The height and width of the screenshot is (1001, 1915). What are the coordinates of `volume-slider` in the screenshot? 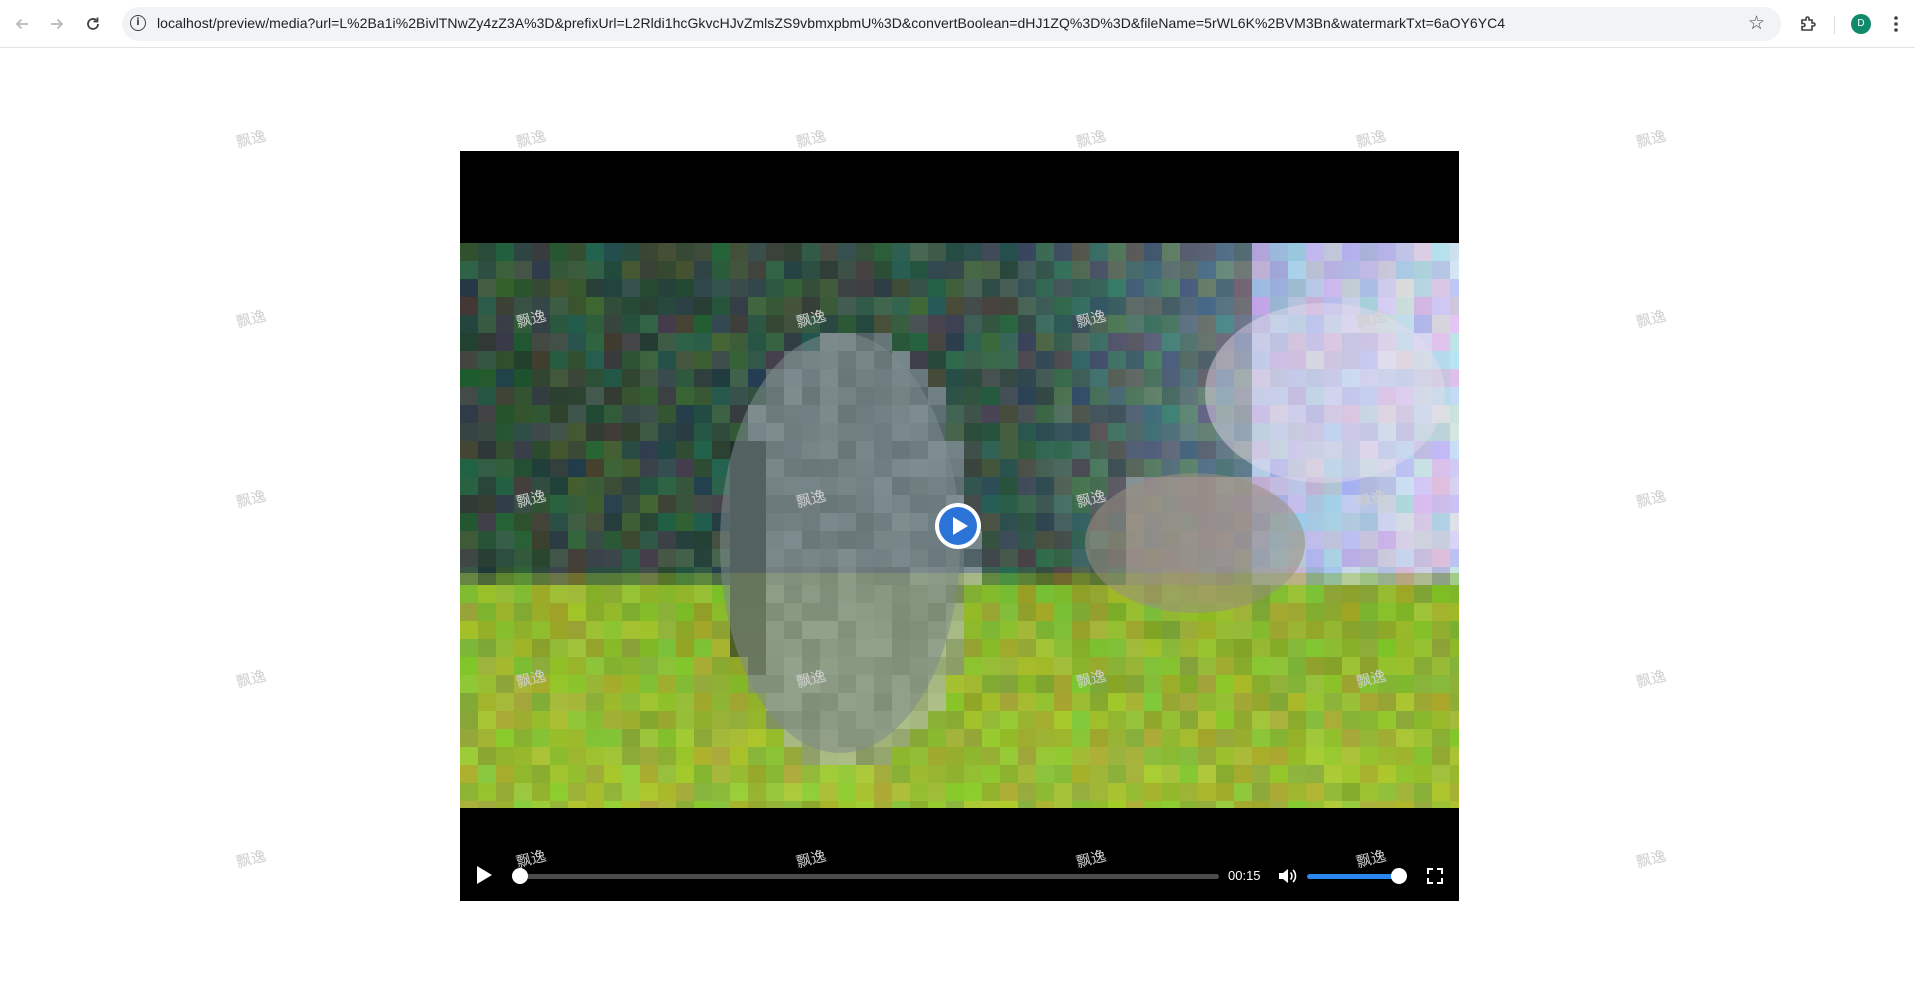 It's located at (1353, 876).